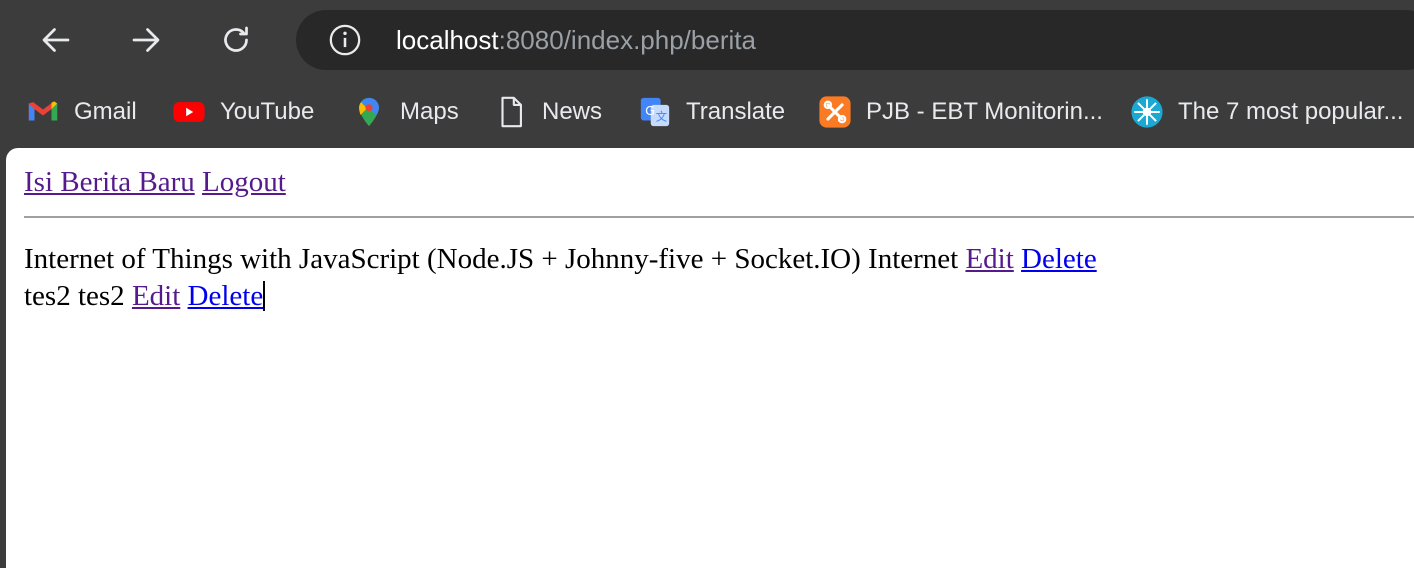 The height and width of the screenshot is (568, 1414). I want to click on bookmark-youtube: YouTube, so click(243, 112).